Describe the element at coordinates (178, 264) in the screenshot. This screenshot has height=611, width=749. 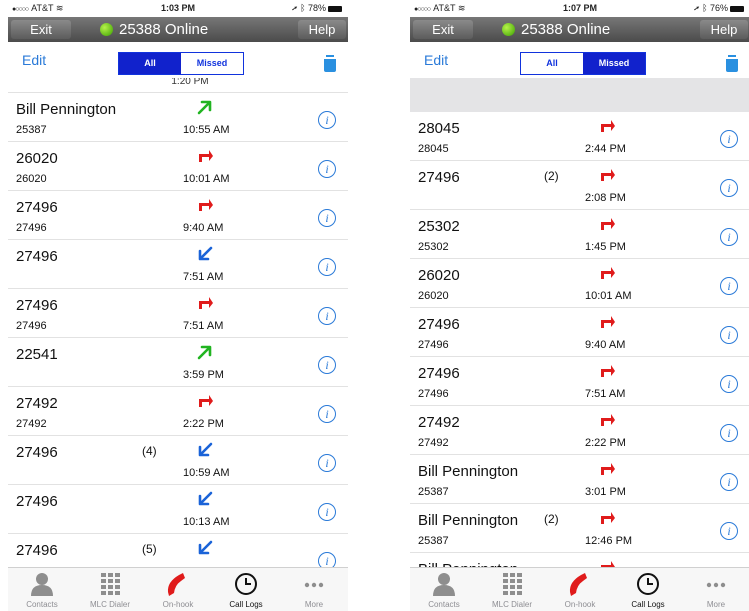
I see `call-log-row: 27496 7:51 AM i` at that location.